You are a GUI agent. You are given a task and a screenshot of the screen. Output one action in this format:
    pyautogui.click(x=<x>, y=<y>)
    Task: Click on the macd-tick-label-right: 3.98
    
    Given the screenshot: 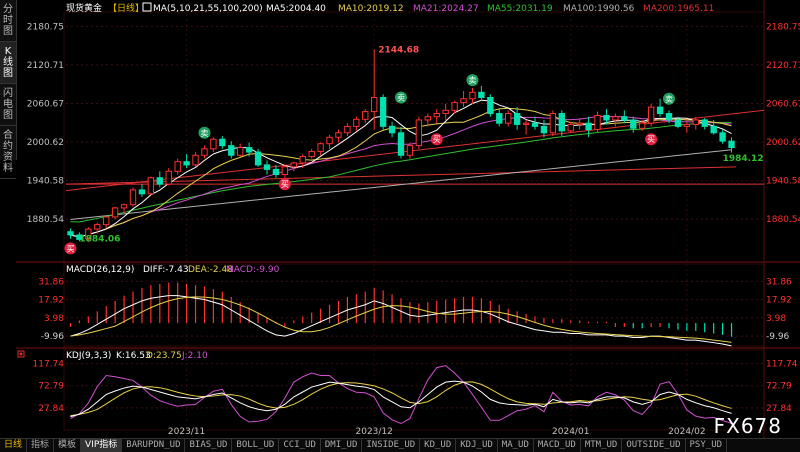 What is the action you would take?
    pyautogui.click(x=776, y=319)
    